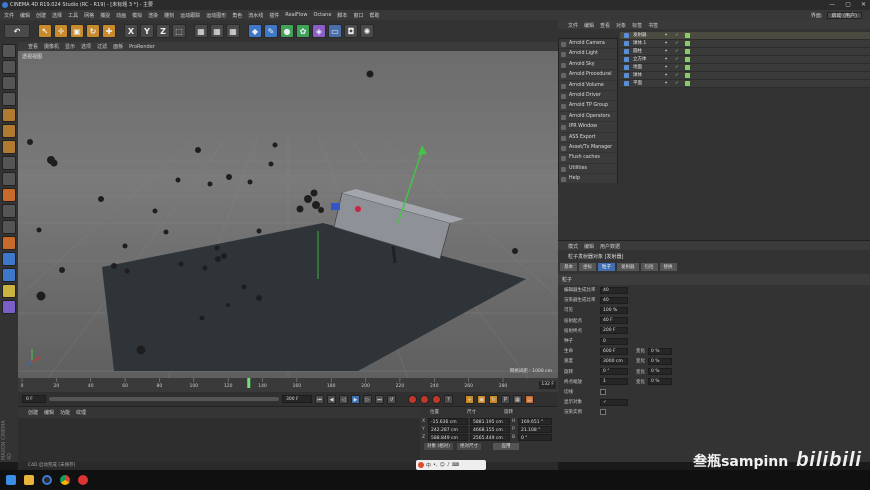 This screenshot has width=870, height=490. I want to click on menu-item-13: 角色, so click(237, 15).